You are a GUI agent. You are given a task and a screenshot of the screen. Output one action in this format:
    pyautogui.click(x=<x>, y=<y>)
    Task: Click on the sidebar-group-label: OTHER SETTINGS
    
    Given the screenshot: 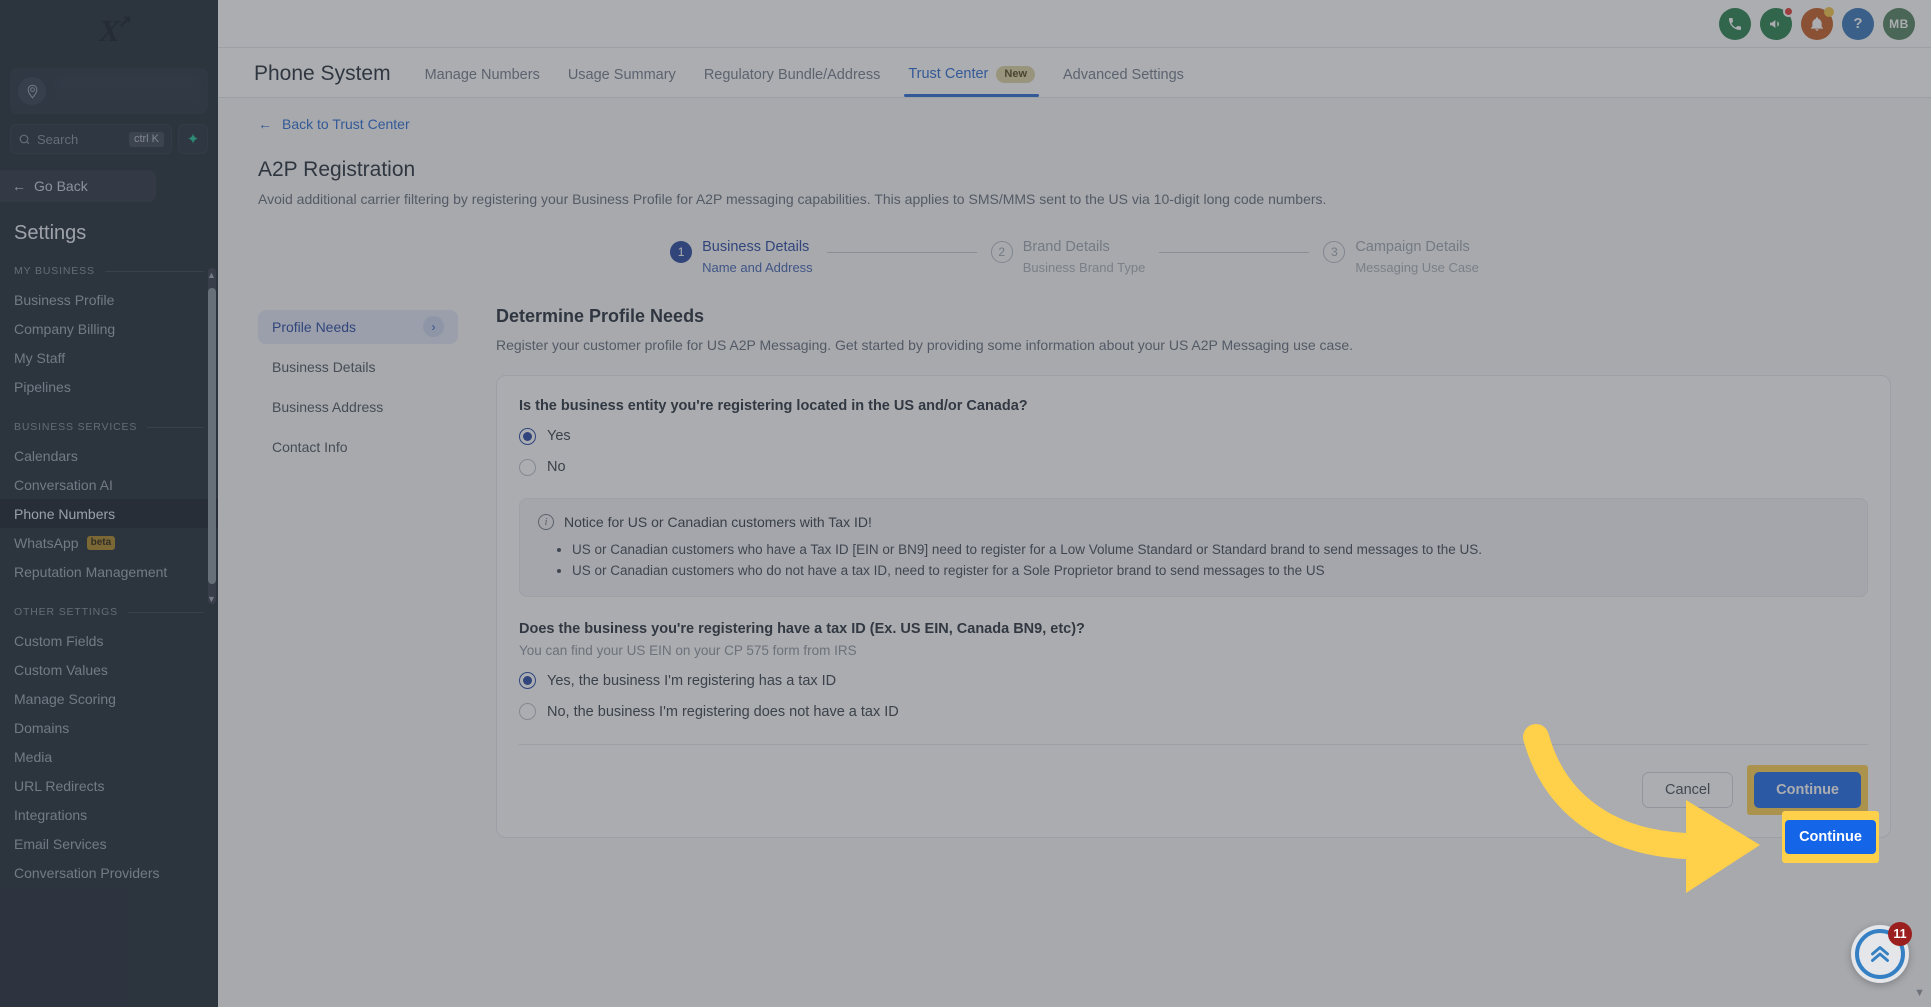 What is the action you would take?
    pyautogui.click(x=66, y=612)
    